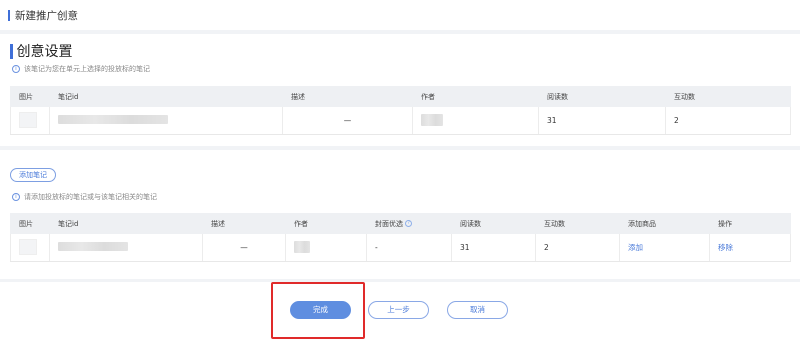 The height and width of the screenshot is (349, 800). Describe the element at coordinates (318, 310) in the screenshot. I see `highlight-box` at that location.